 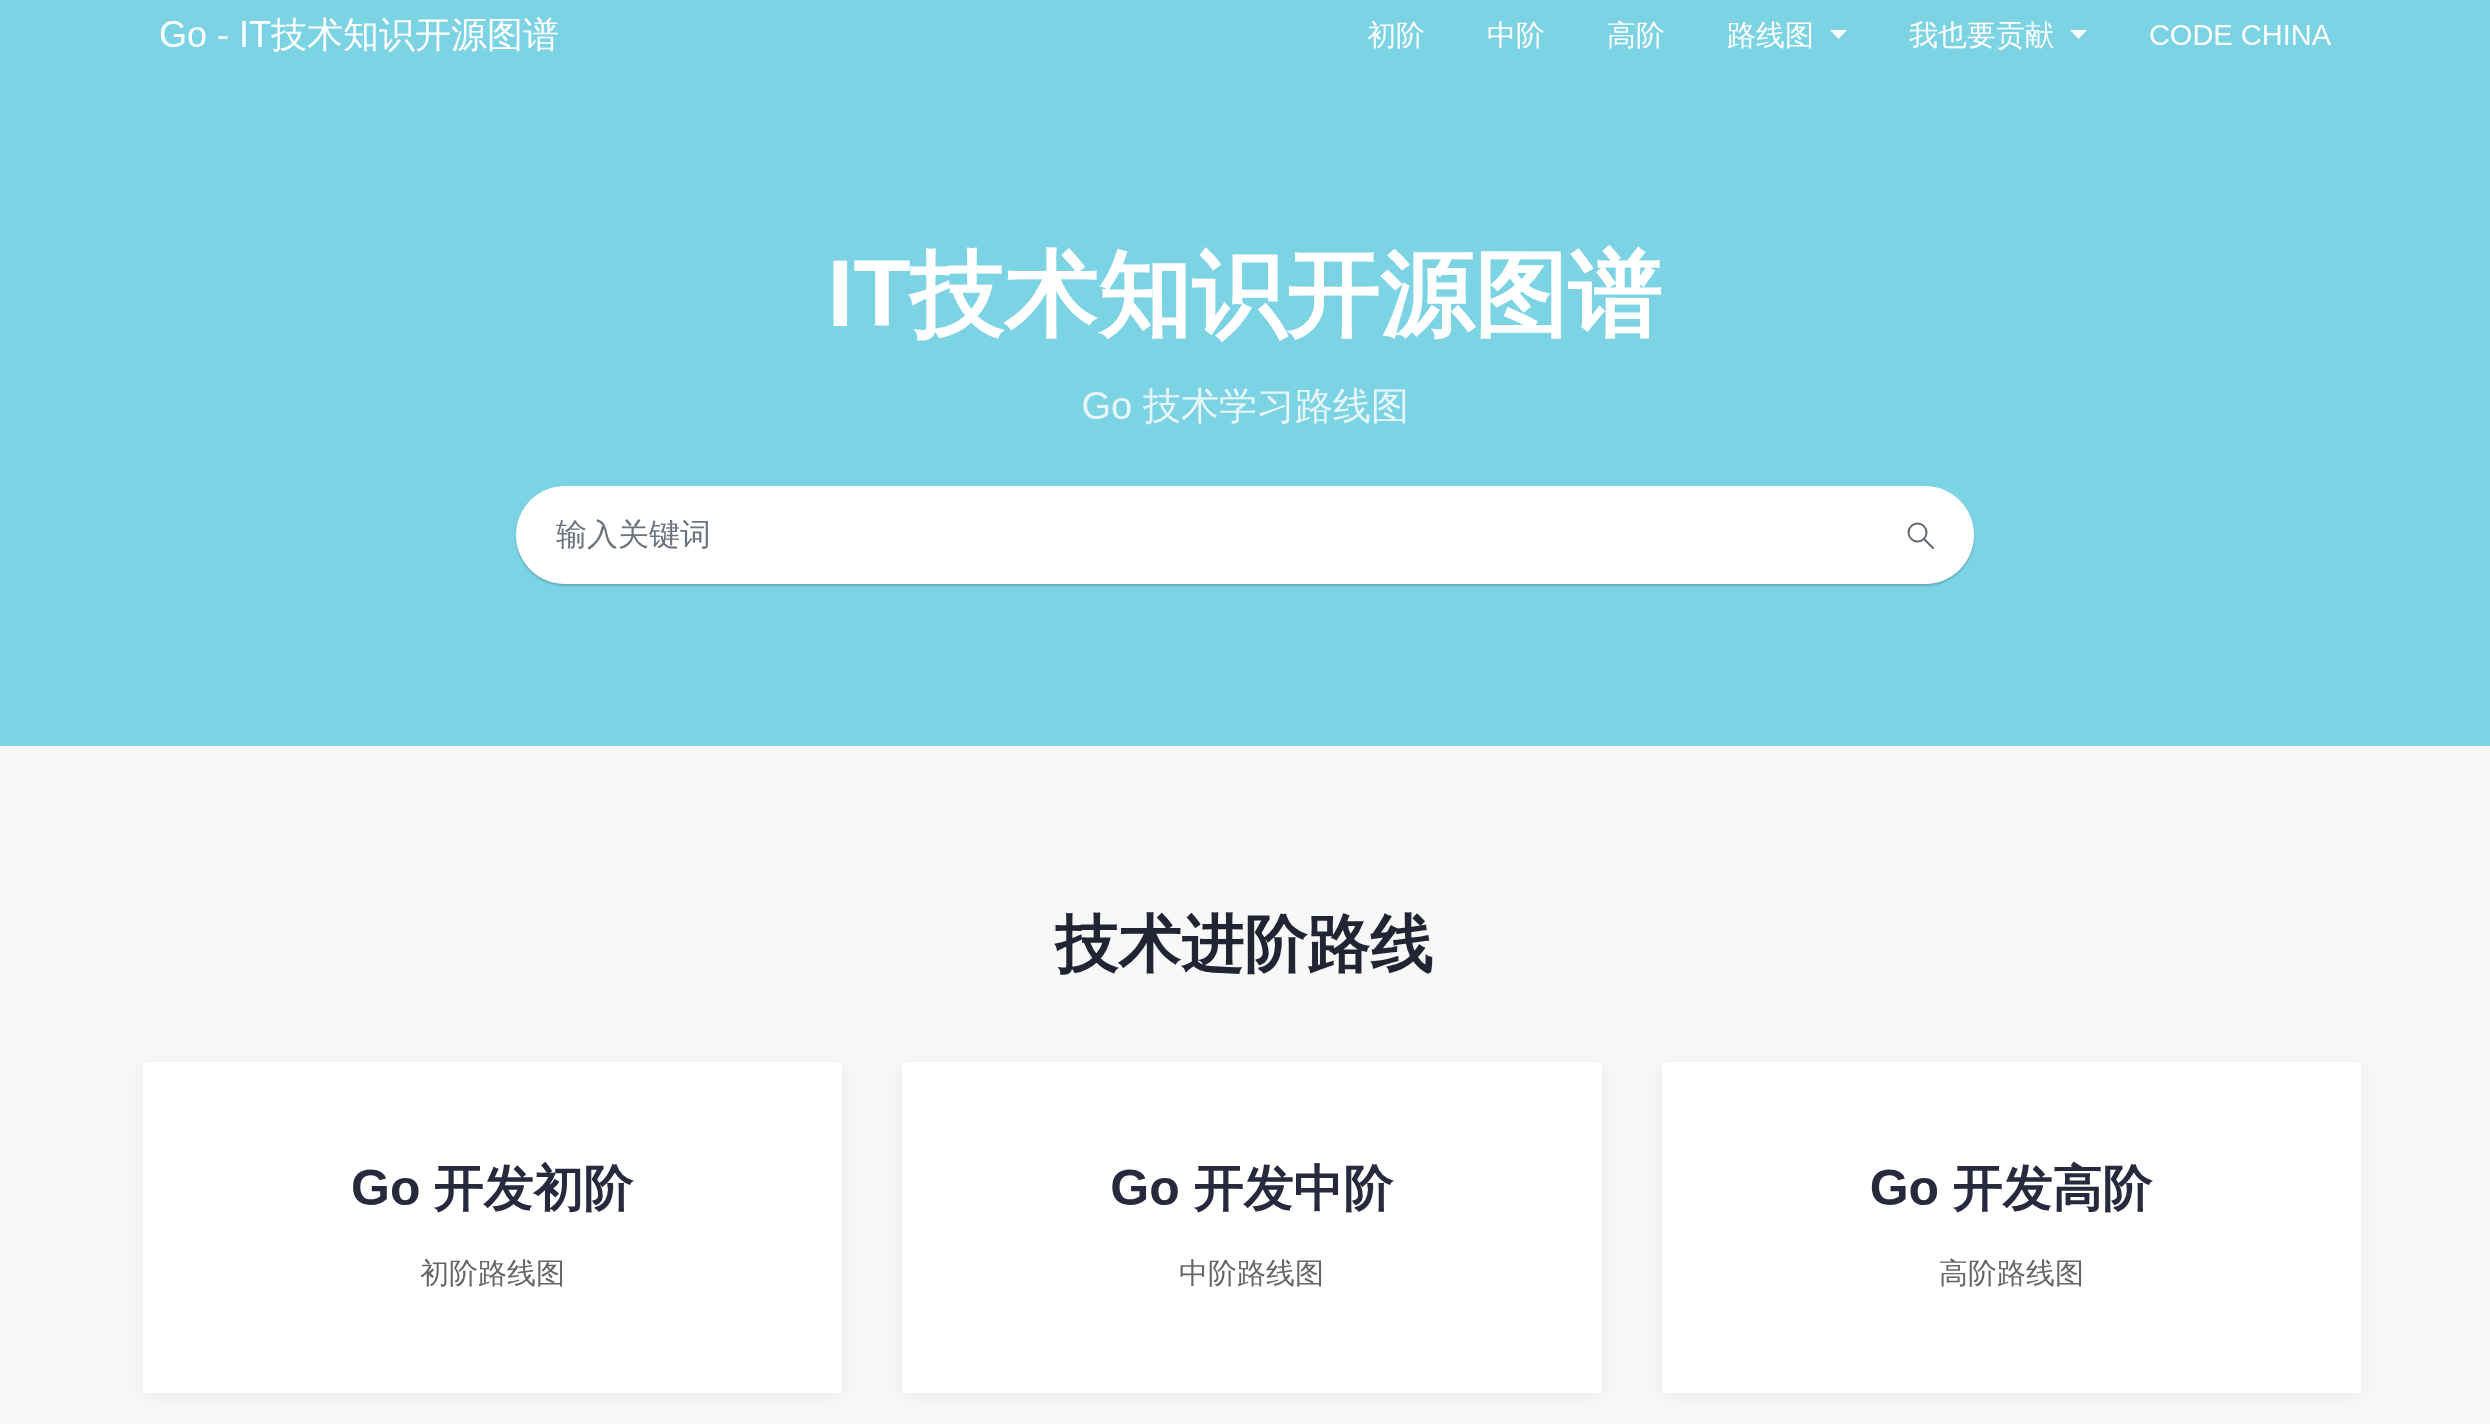 What do you see at coordinates (1395, 35) in the screenshot?
I see `nav-link: 初阶` at bounding box center [1395, 35].